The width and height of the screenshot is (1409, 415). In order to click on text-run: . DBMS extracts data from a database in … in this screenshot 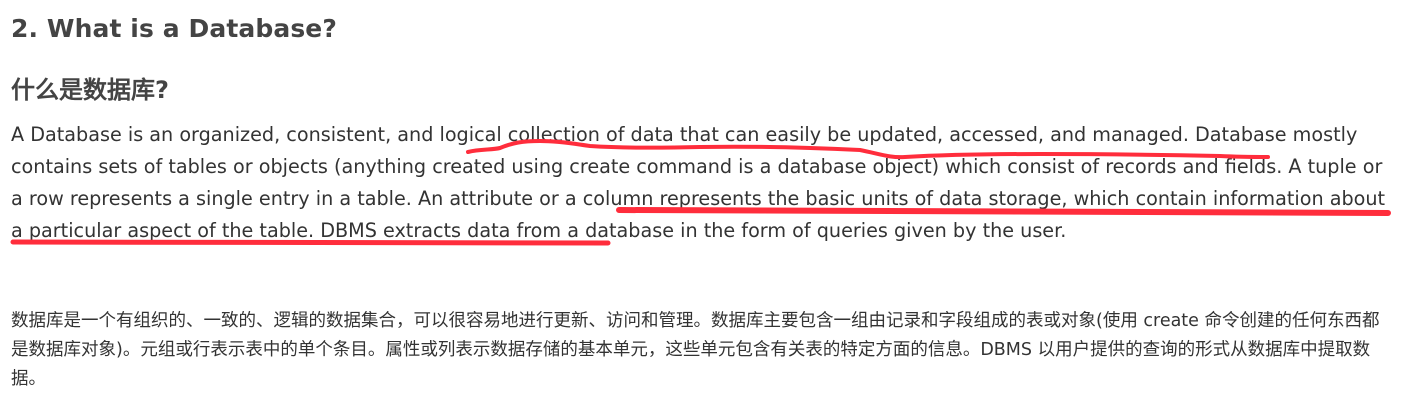, I will do `click(687, 230)`.